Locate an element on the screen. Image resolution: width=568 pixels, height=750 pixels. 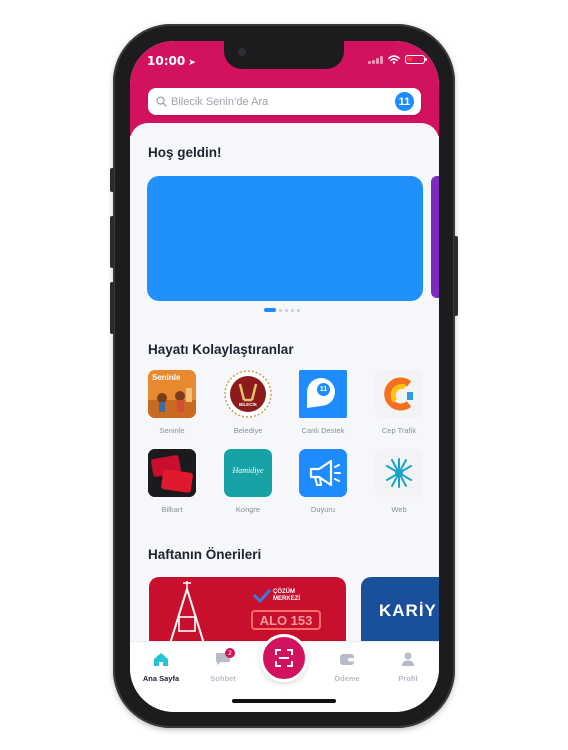
web-tile is located at coordinates (399, 473).